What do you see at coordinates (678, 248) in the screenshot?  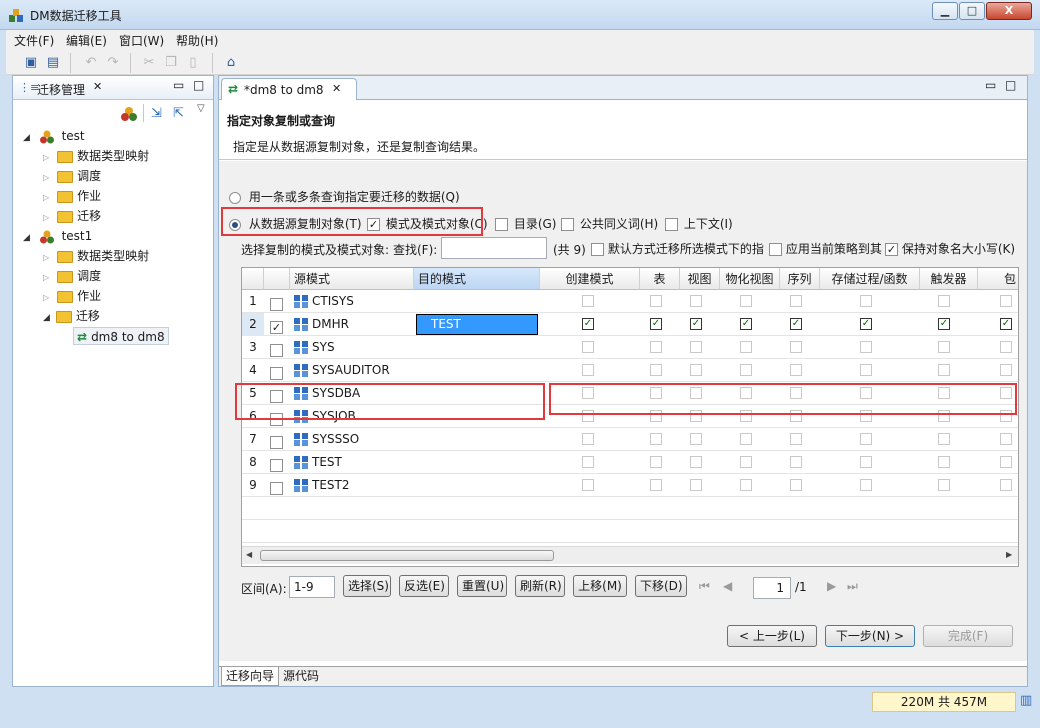 I see `default-mode-option: 默认方式迁移所选模式下的指` at bounding box center [678, 248].